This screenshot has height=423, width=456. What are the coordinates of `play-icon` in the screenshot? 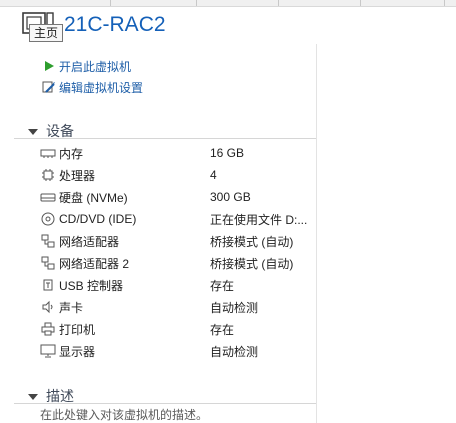 It's located at (49, 66).